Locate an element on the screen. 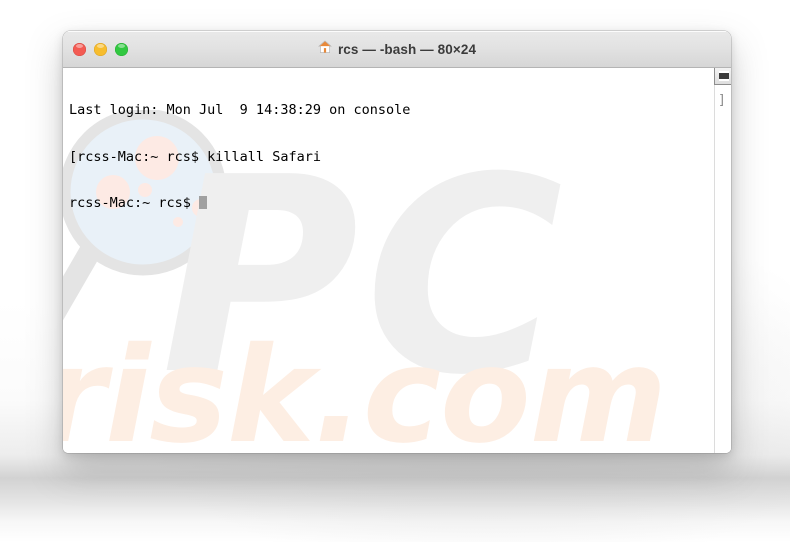 The image size is (790, 542). close-button is located at coordinates (79, 49).